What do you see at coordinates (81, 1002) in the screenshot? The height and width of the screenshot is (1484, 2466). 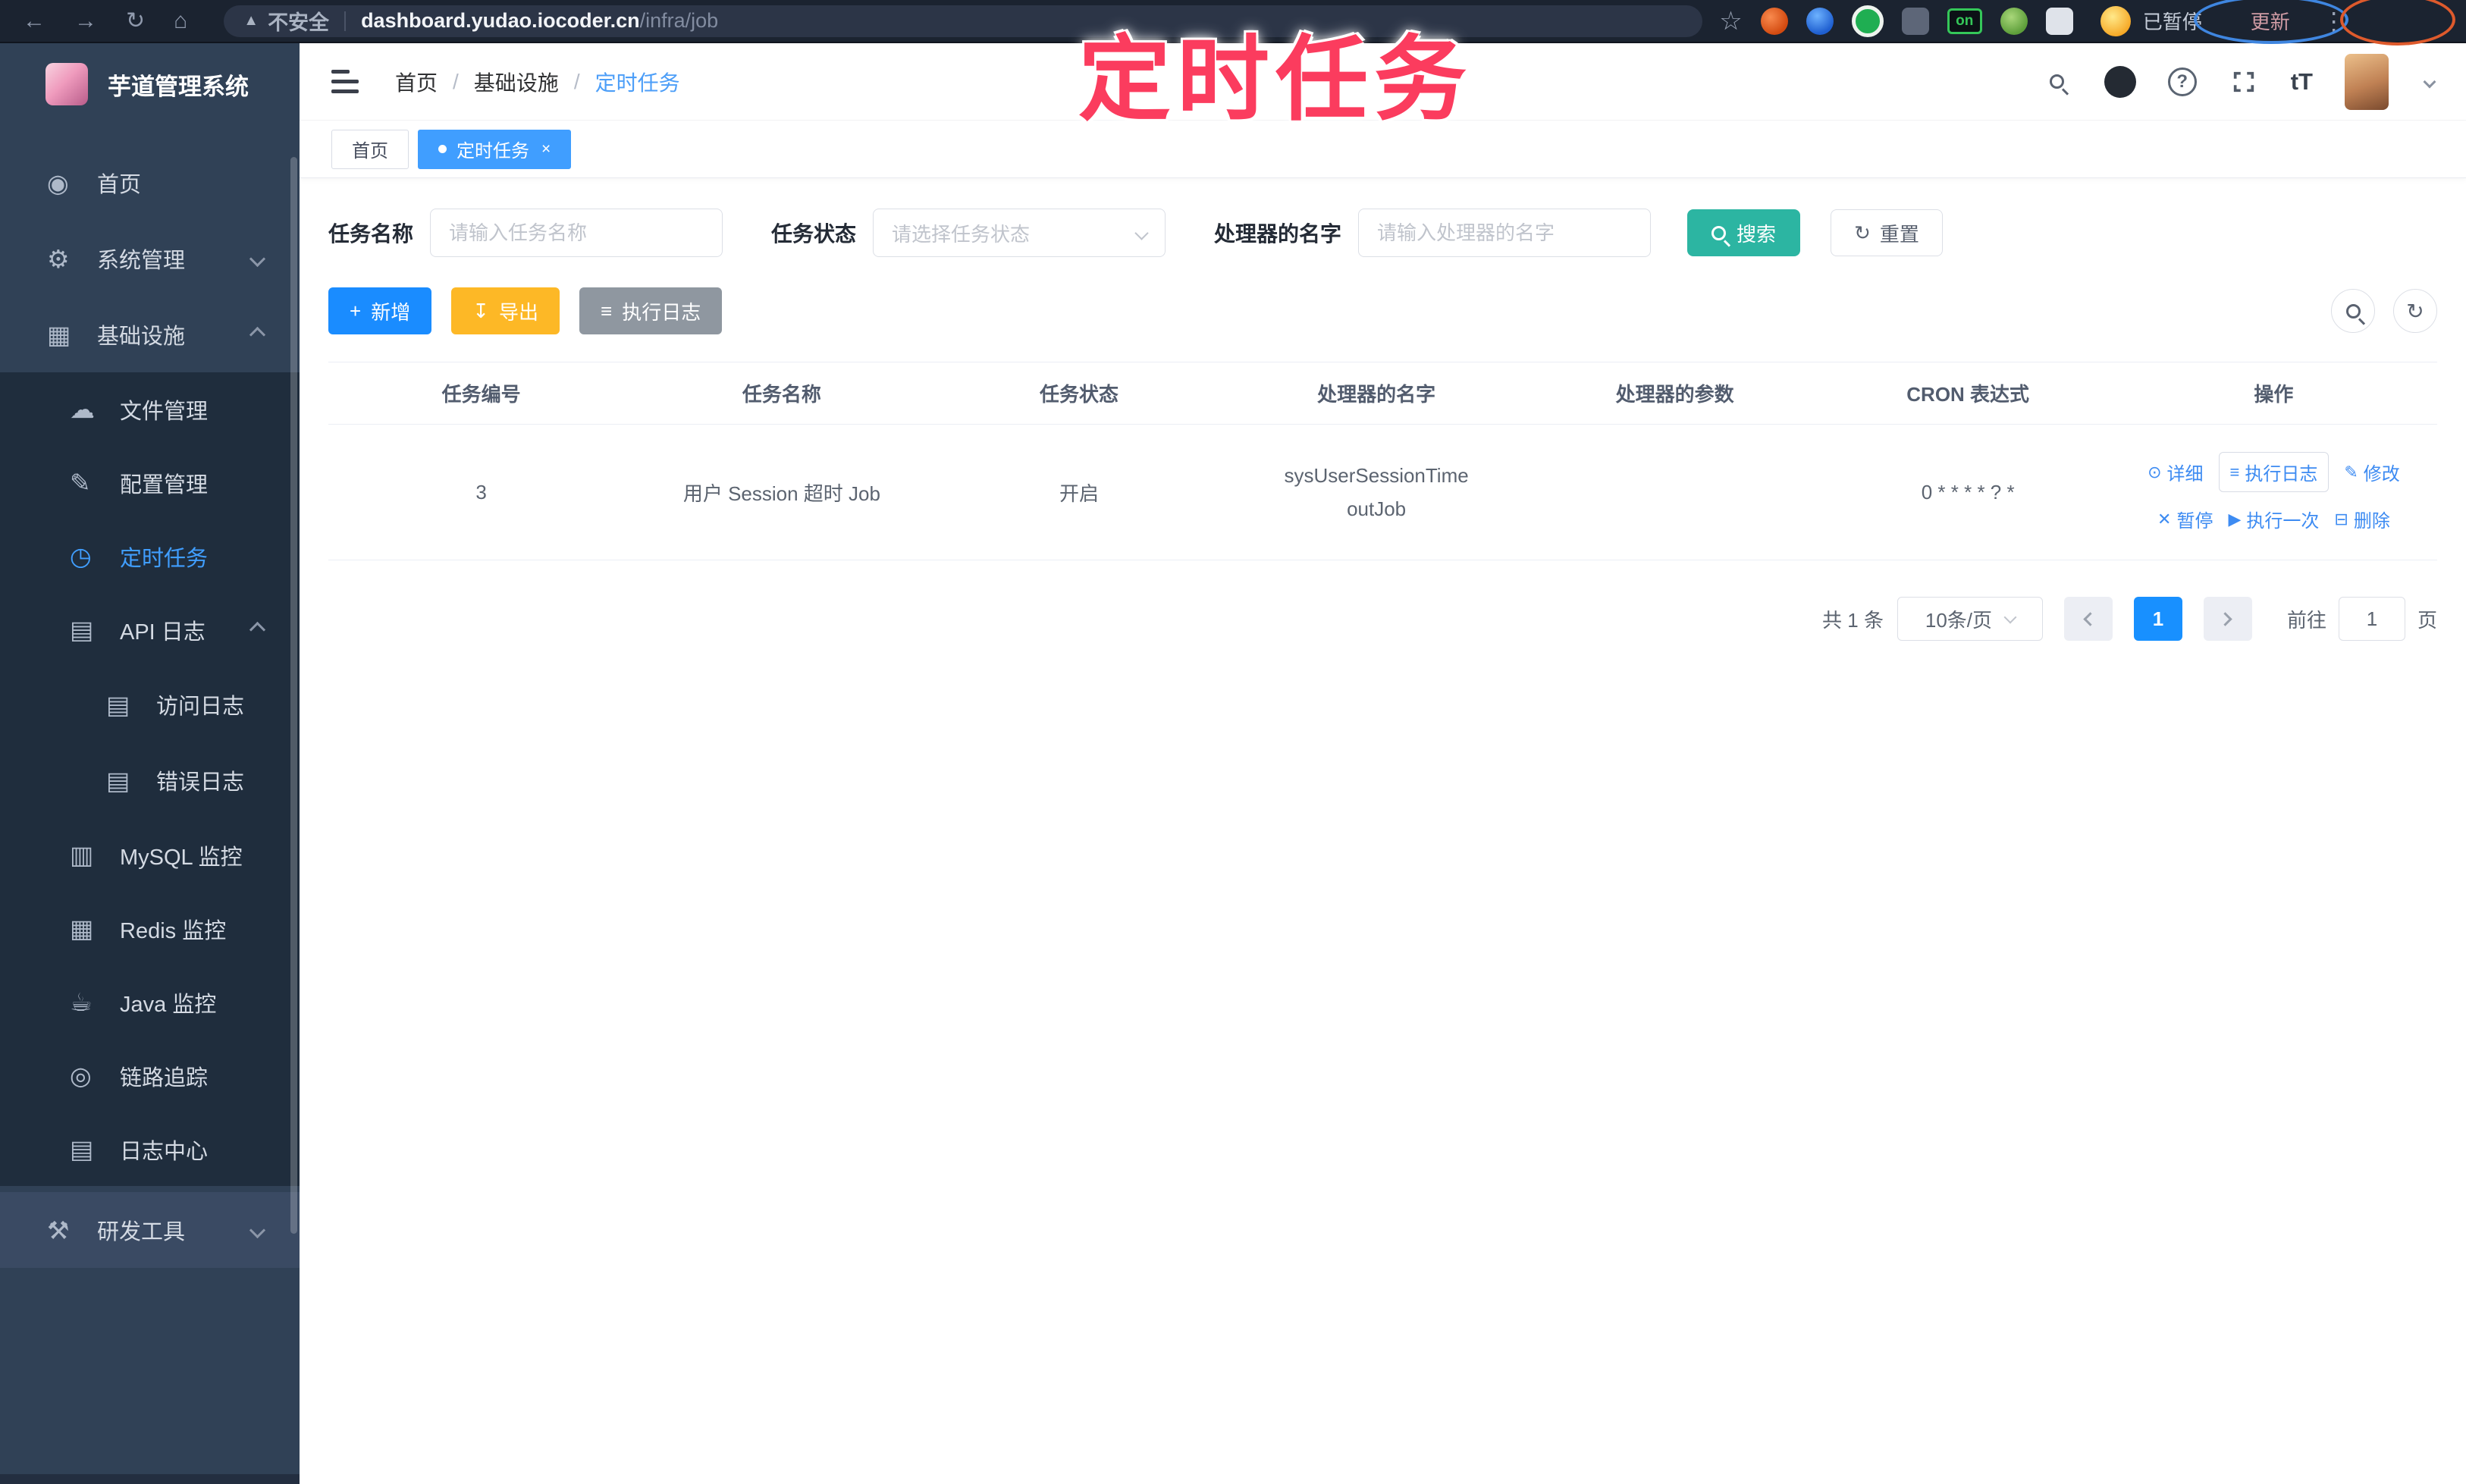 I see `coffee-icon: ☕` at bounding box center [81, 1002].